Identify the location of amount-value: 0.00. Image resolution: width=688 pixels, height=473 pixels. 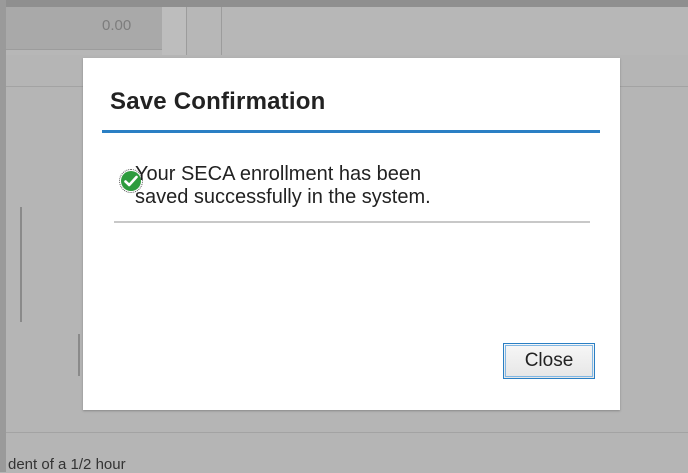
(117, 25).